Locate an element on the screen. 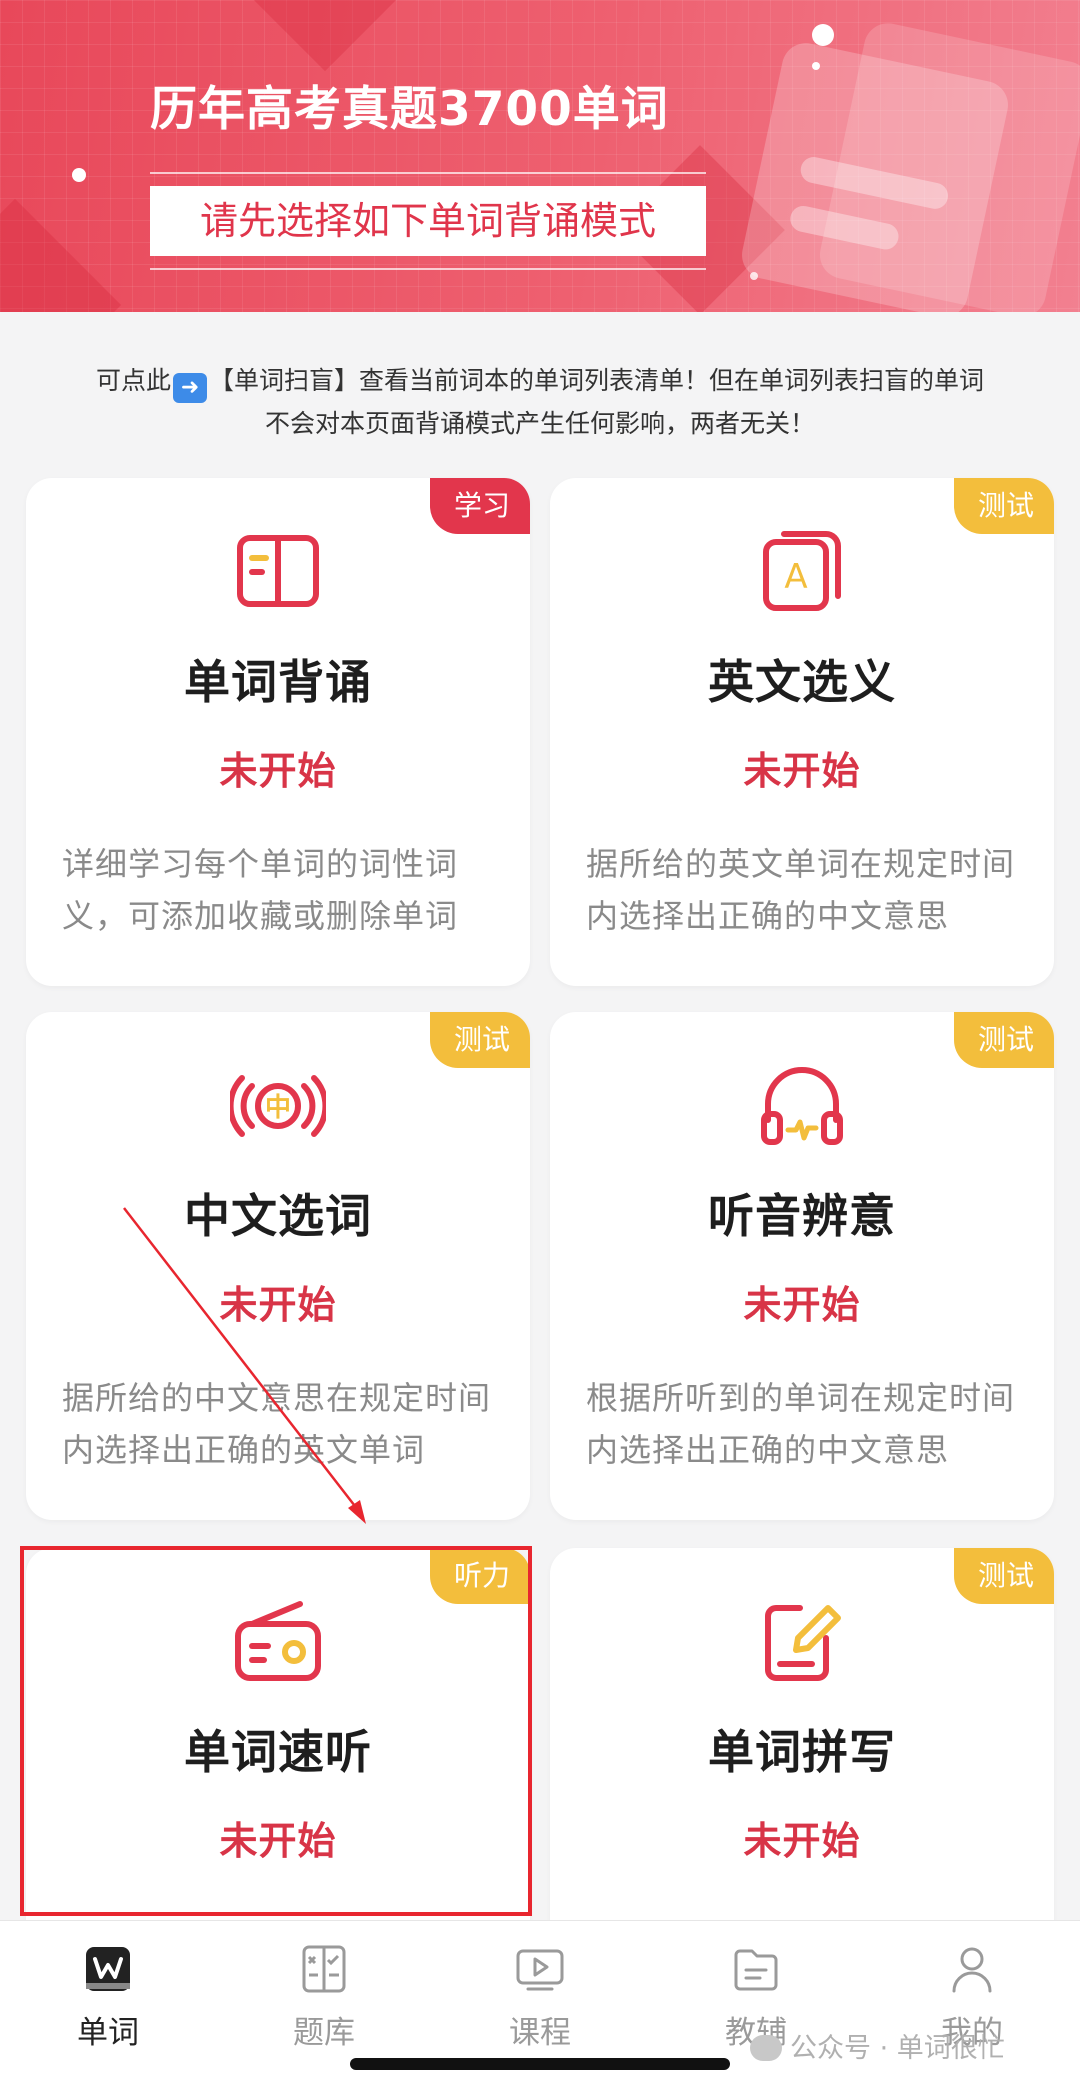 This screenshot has width=1080, height=2094. mode-card-listen-identify: 测试 听音辨意 未开始 根据所听到的单词在规定时间内选择出正确的中文意思 is located at coordinates (802, 1266).